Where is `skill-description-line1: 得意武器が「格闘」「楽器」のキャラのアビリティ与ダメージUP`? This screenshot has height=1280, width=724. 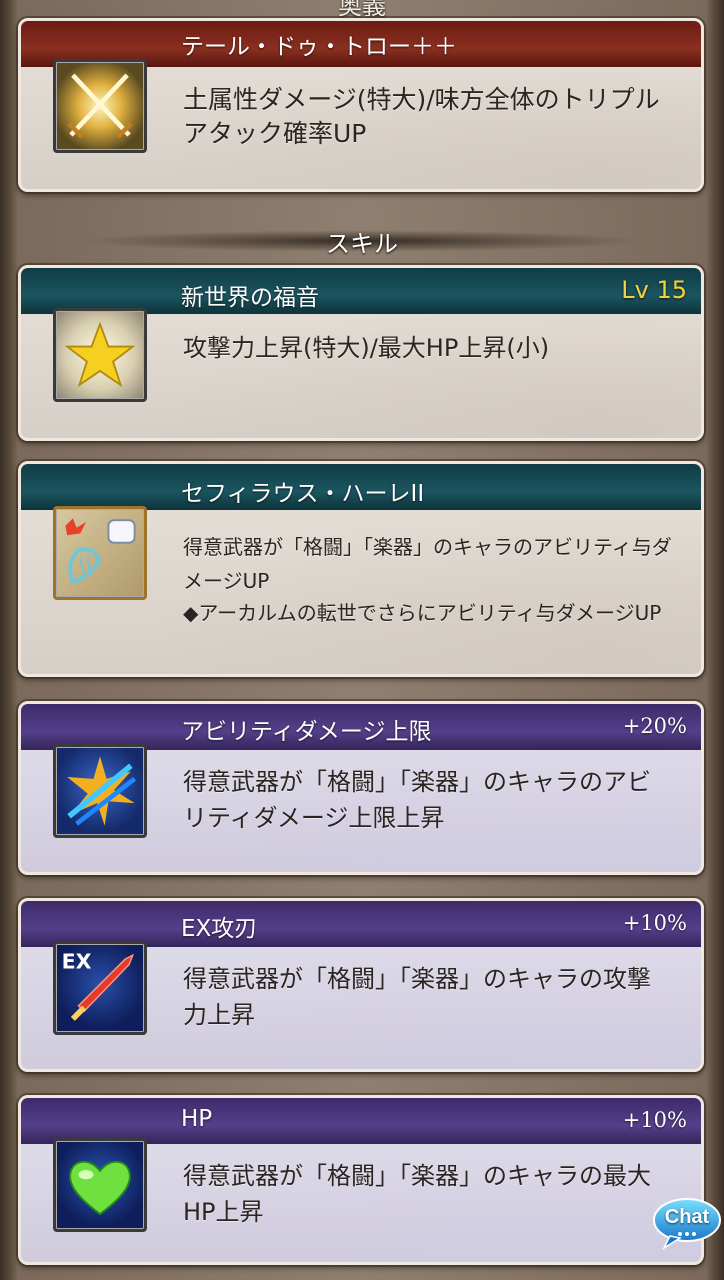 skill-description-line1: 得意武器が「格闘」「楽器」のキャラのアビリティ与ダメージUP is located at coordinates (427, 564).